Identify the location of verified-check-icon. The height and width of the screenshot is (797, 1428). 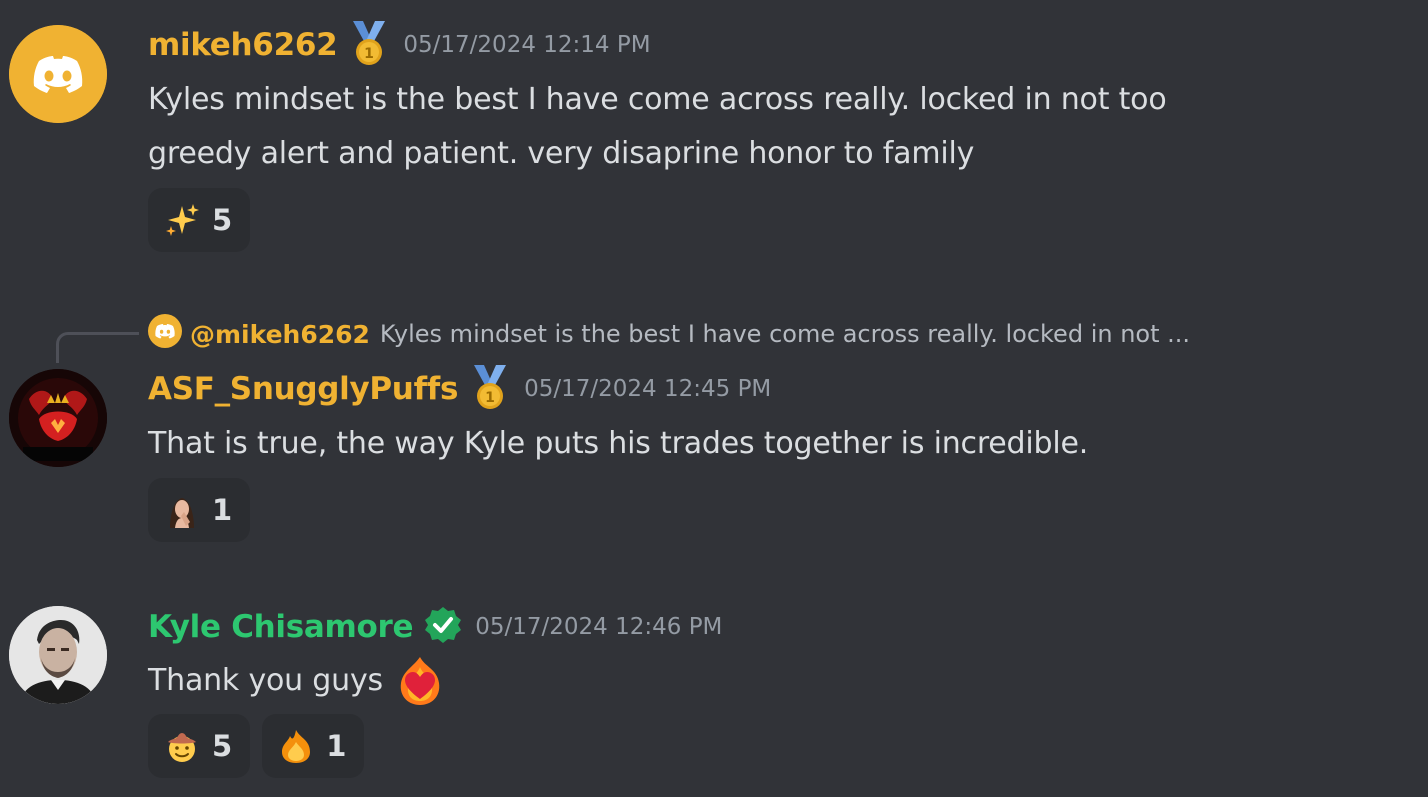
(443, 627).